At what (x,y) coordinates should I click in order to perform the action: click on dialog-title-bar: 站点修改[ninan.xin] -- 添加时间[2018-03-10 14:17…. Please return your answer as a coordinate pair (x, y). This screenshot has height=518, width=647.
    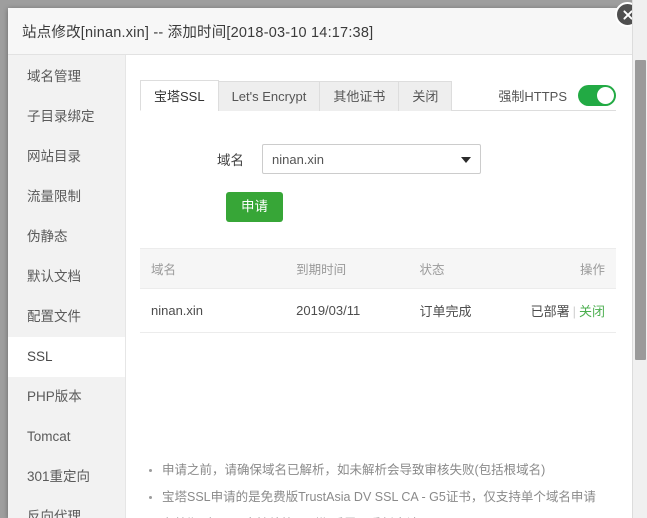
    Looking at the image, I should click on (320, 31).